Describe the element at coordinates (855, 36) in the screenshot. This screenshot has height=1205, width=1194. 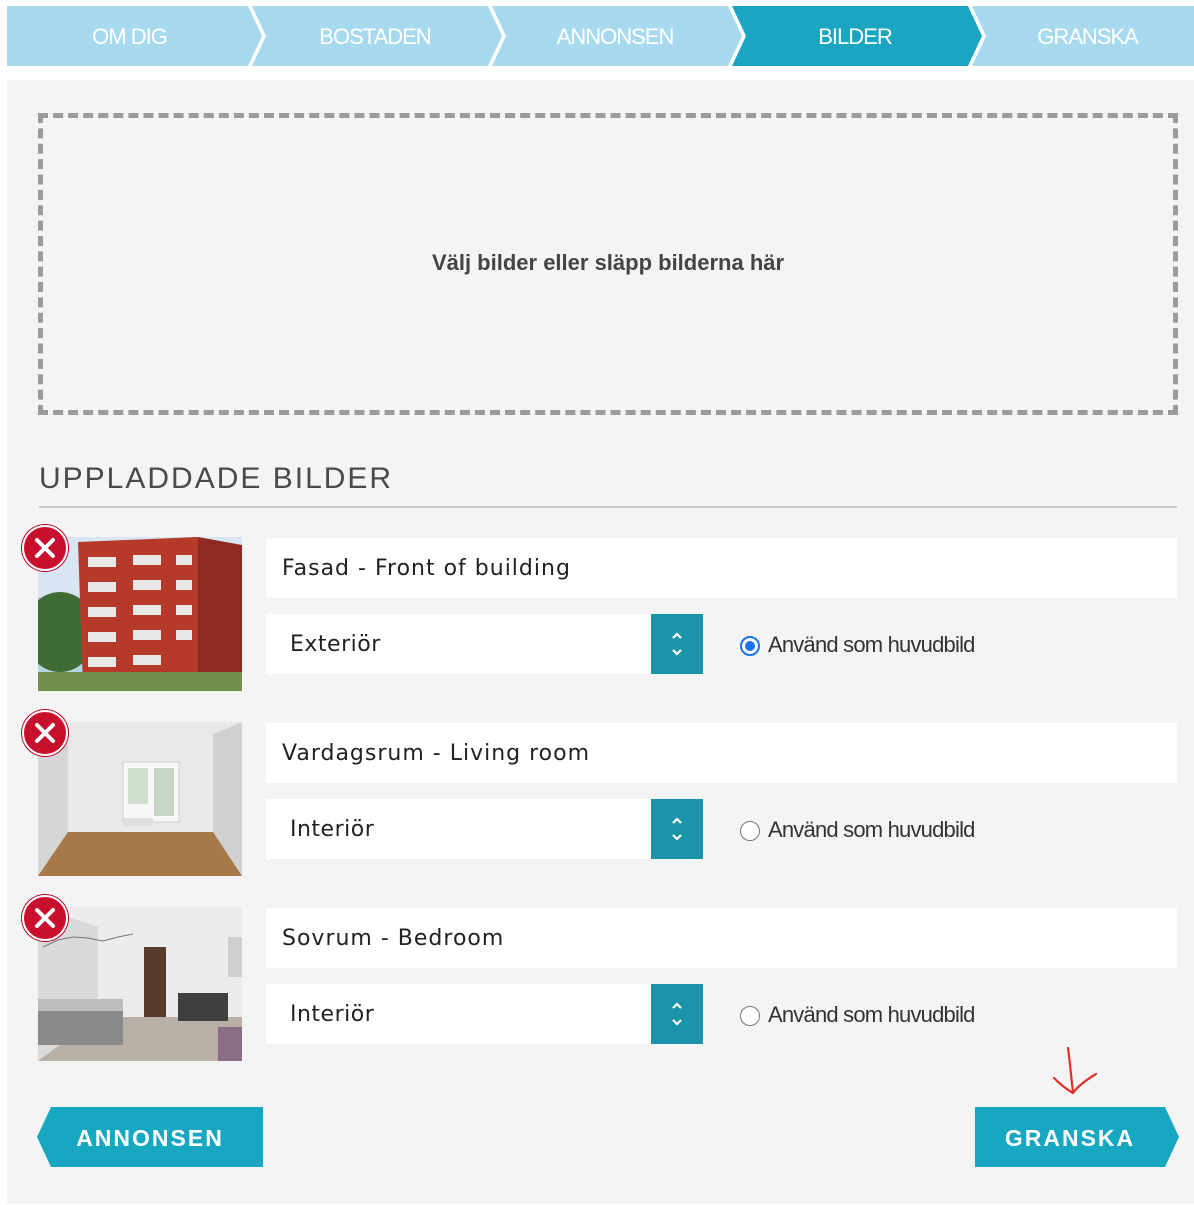
I see `step-bilder: BILDER` at that location.